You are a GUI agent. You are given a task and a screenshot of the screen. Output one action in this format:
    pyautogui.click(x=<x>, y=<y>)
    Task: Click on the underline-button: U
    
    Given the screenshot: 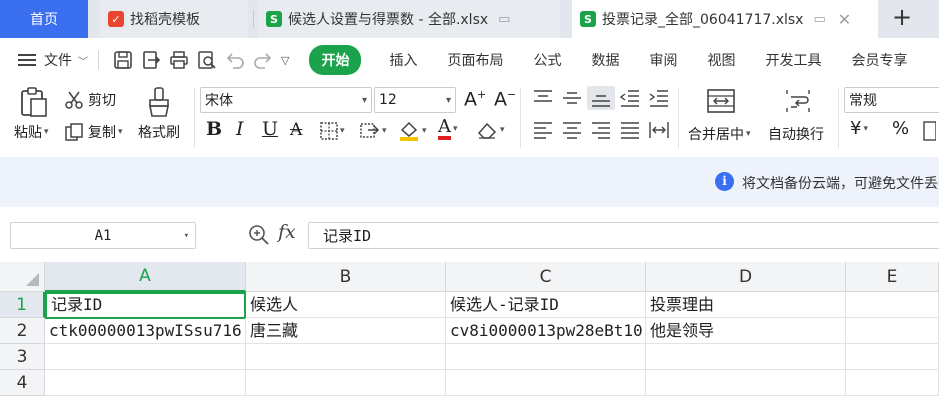 What is the action you would take?
    pyautogui.click(x=270, y=129)
    